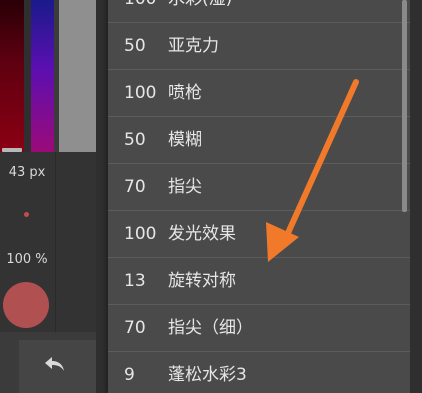 This screenshot has width=422, height=393. I want to click on slider-gap, so click(27, 76).